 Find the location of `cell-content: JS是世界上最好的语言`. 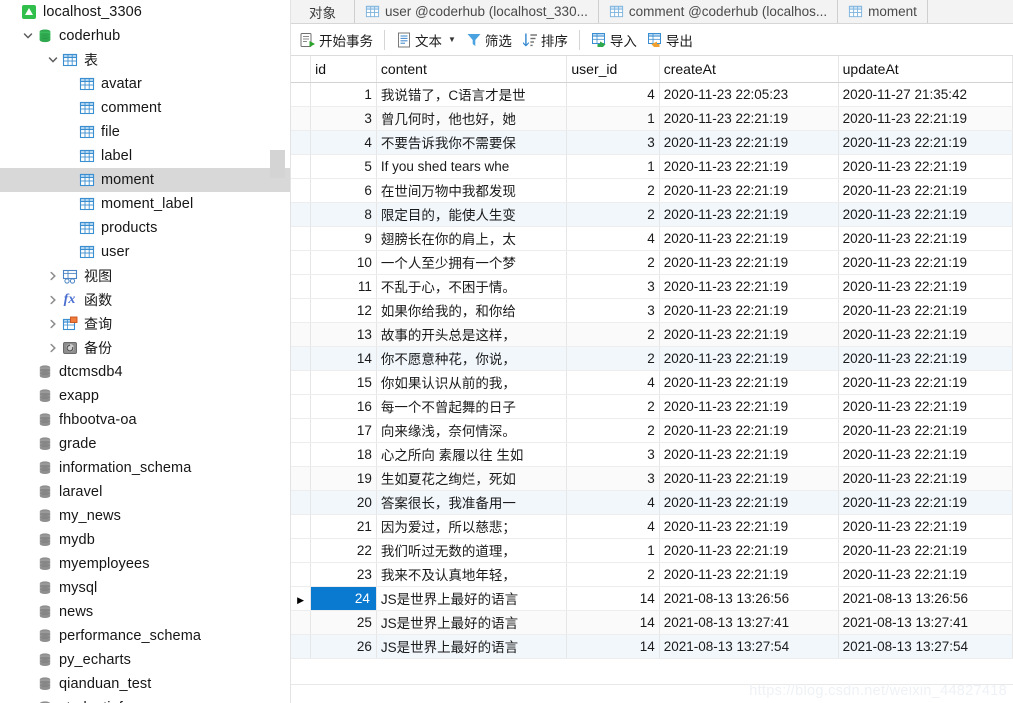

cell-content: JS是世界上最好的语言 is located at coordinates (472, 646).